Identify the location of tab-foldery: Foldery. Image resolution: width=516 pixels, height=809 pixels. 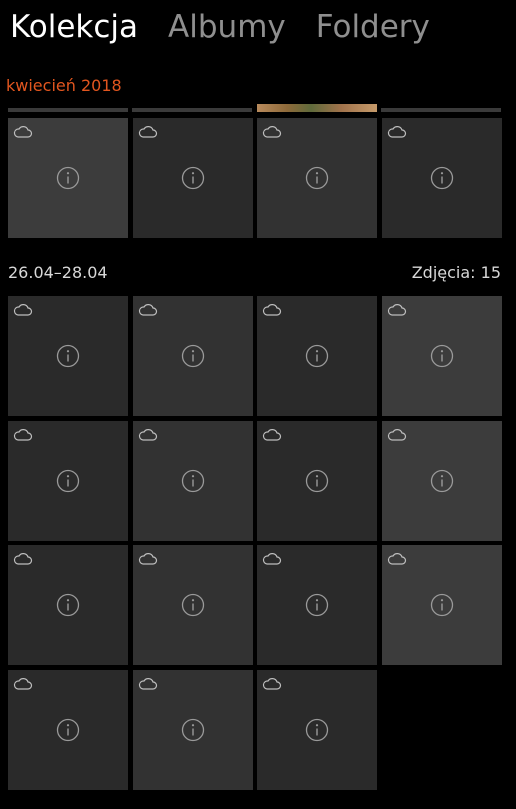
(373, 27).